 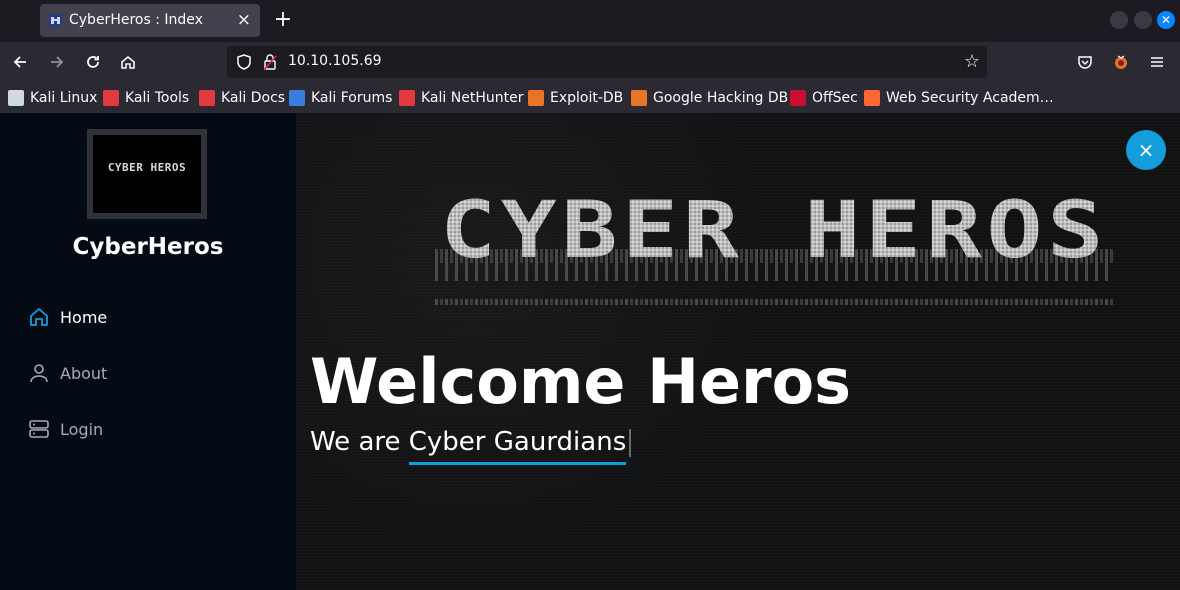 I want to click on bookmark-item: Exploit-DB, so click(x=575, y=98).